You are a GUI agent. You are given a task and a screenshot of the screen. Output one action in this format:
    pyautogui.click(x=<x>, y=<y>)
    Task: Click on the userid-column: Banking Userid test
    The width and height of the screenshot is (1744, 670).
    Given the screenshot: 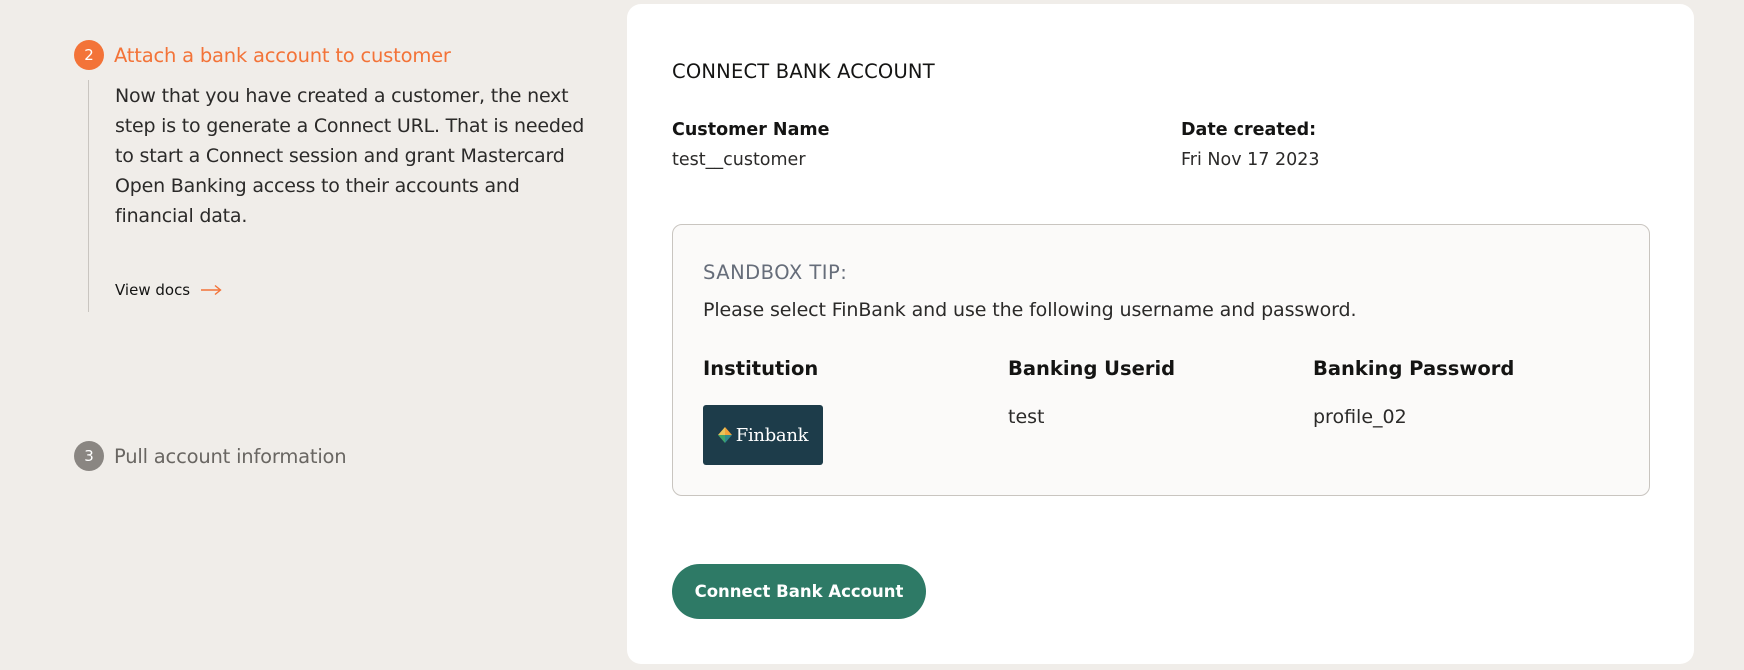 What is the action you would take?
    pyautogui.click(x=1091, y=392)
    